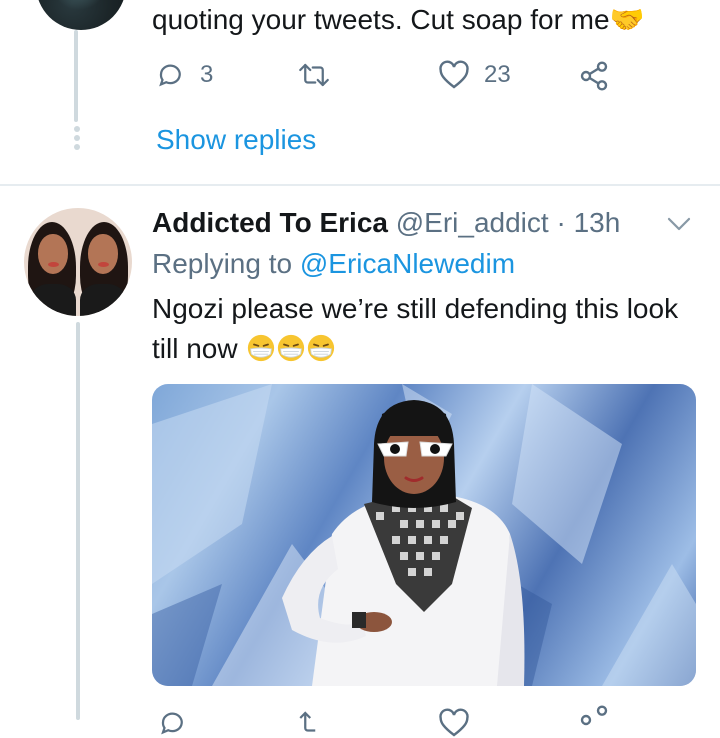 The height and width of the screenshot is (738, 720). I want to click on emoji-group, so click(290, 353).